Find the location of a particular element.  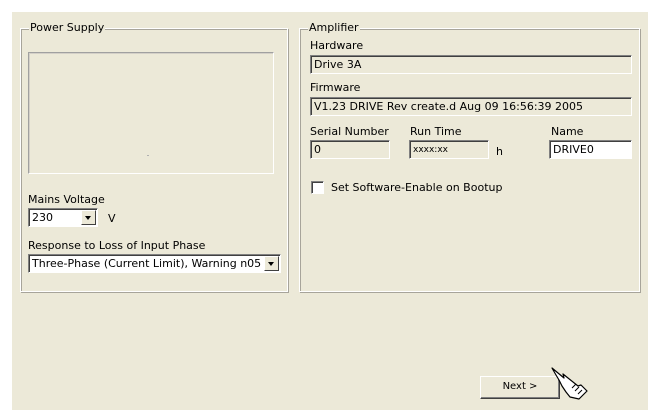

response-loss-phase-select: Three-Phase (Current Limit), Warning n05 is located at coordinates (154, 263).